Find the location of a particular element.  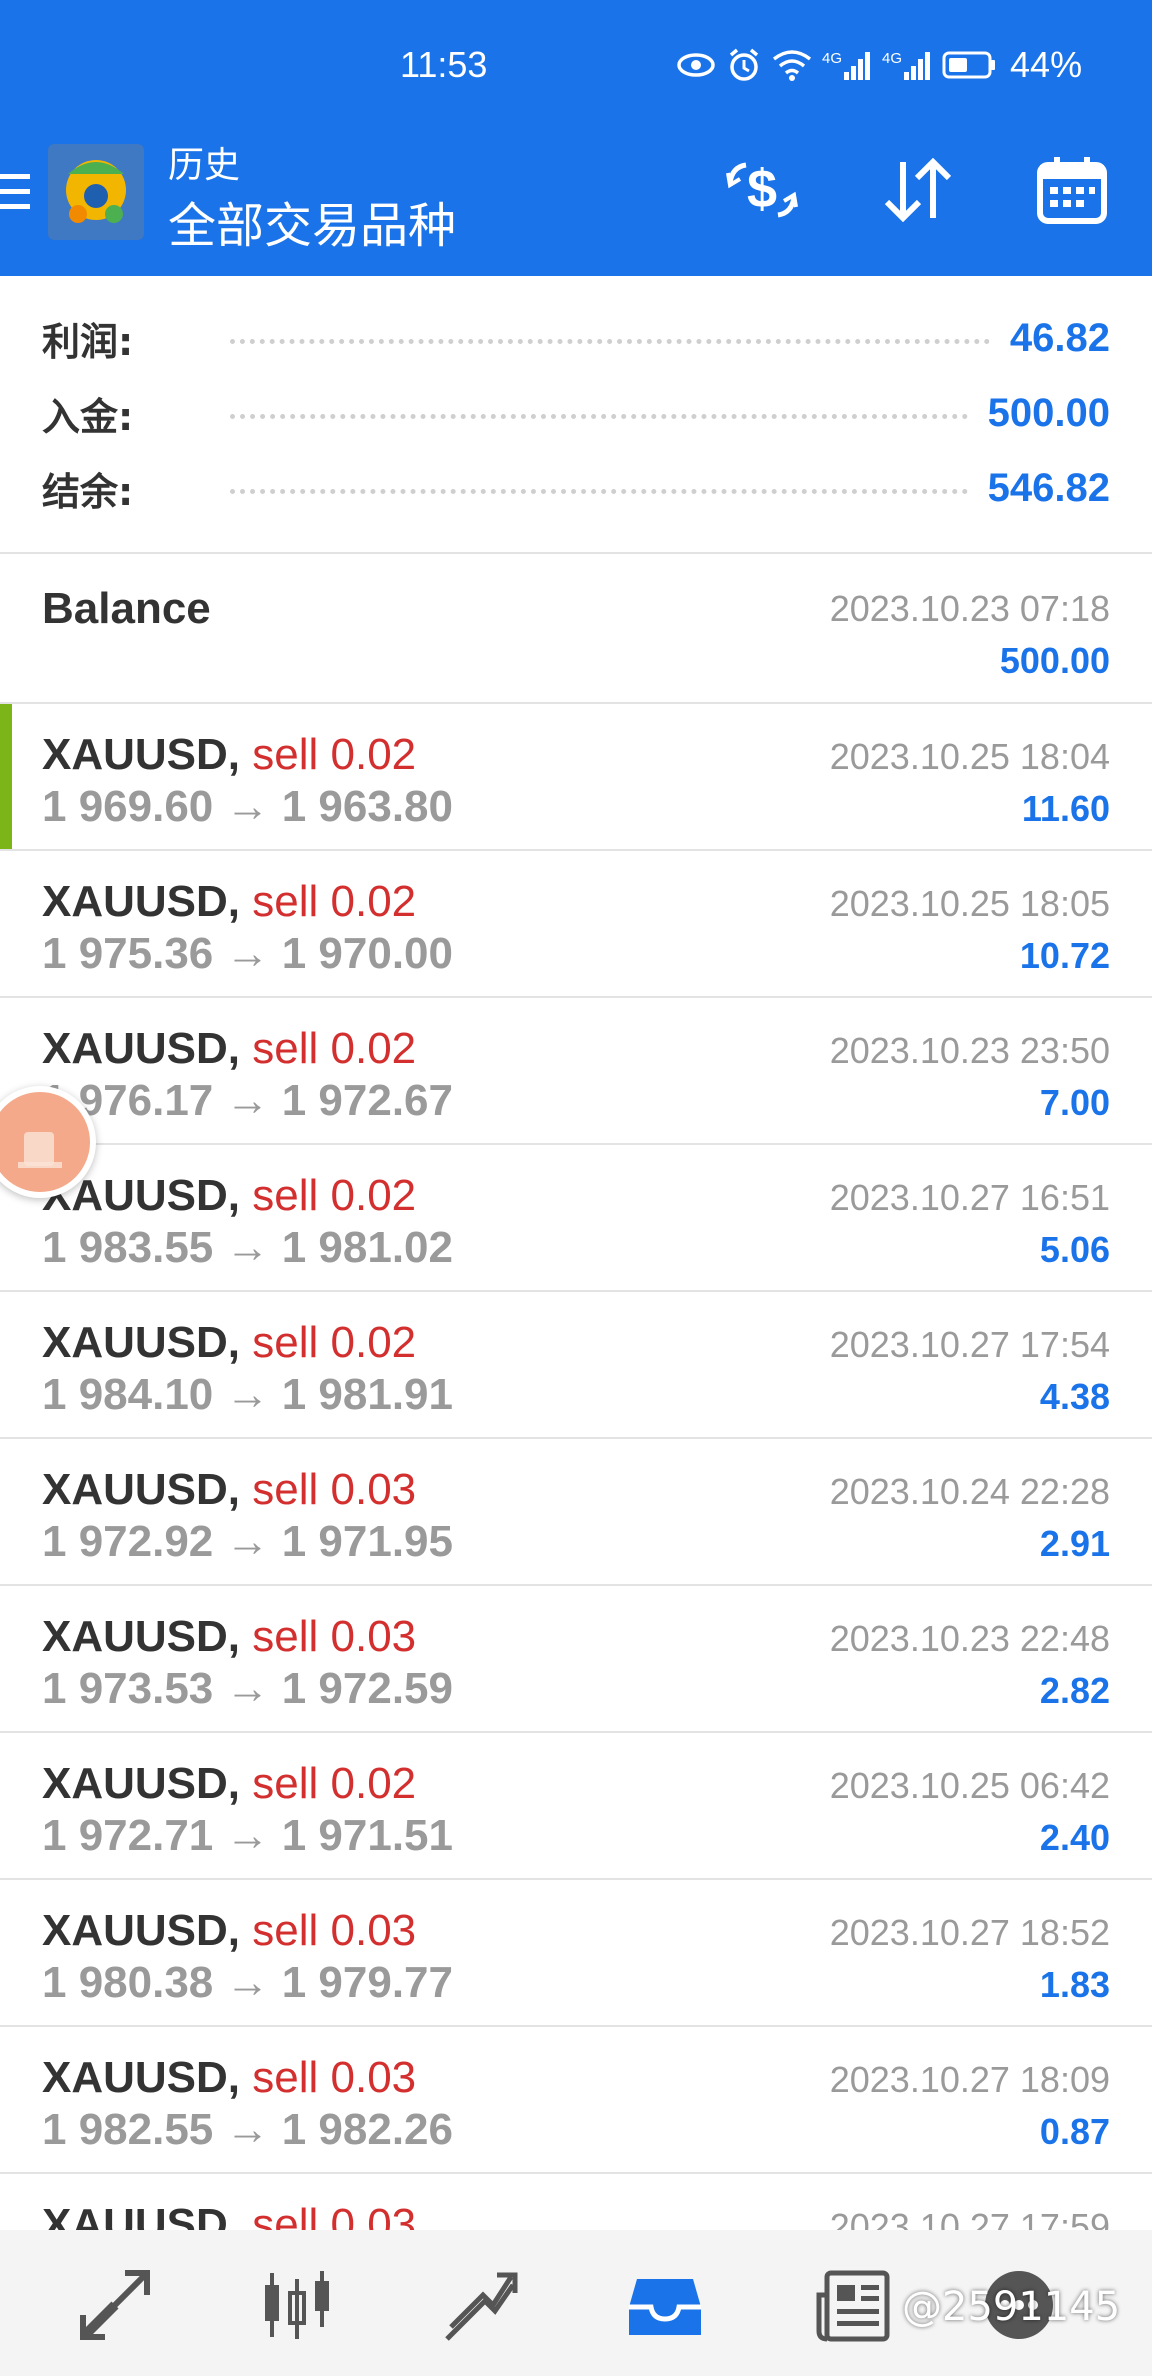

balance-title: Balance is located at coordinates (126, 608).